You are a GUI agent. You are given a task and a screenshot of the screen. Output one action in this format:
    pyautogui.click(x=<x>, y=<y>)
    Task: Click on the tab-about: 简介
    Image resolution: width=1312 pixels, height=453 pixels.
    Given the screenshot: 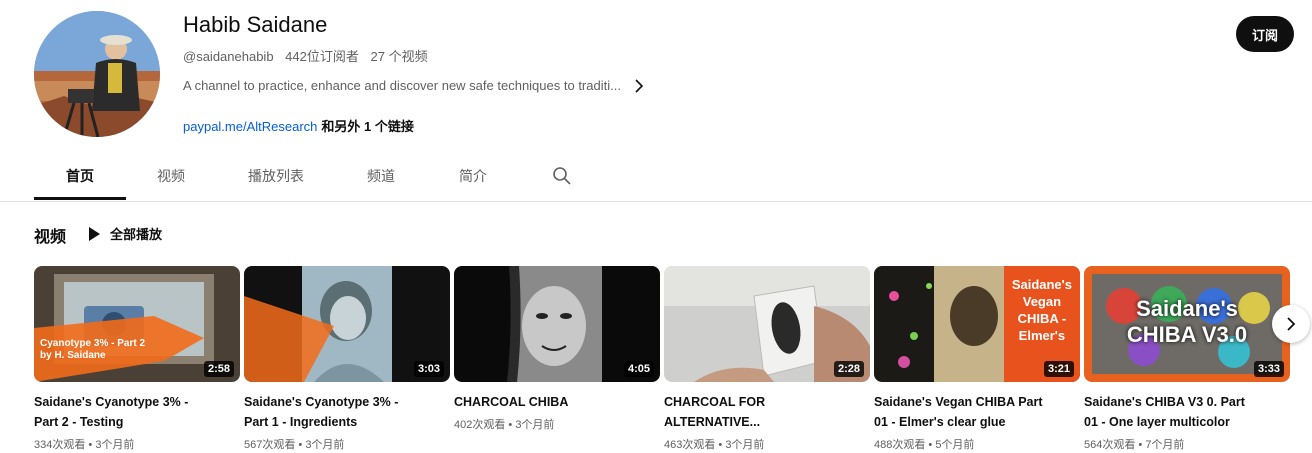 What is the action you would take?
    pyautogui.click(x=473, y=177)
    